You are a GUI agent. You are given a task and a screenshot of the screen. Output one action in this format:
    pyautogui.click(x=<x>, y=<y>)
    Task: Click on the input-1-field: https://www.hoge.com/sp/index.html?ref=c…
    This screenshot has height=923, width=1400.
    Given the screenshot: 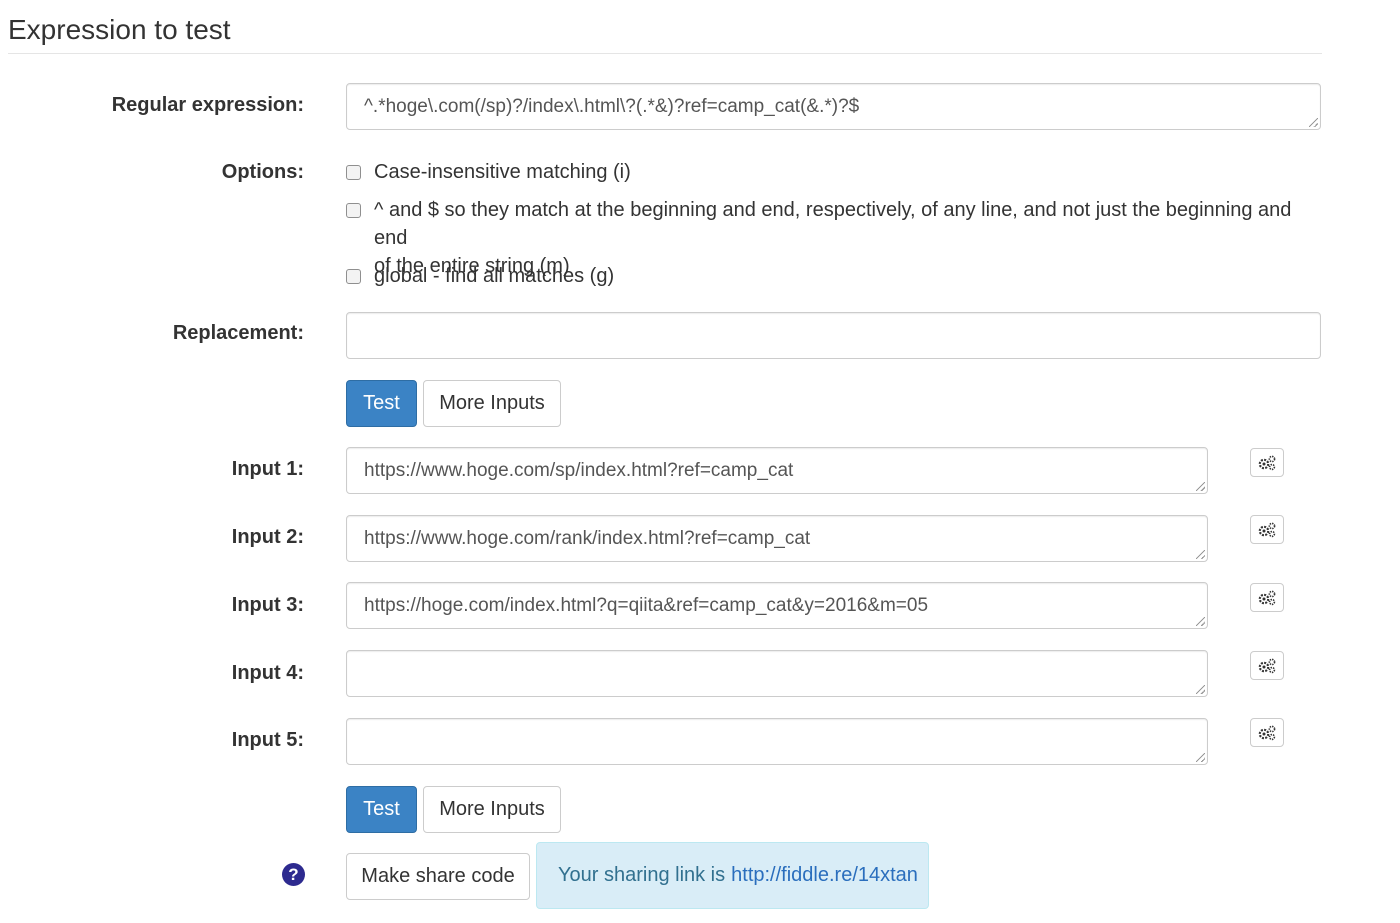 What is the action you would take?
    pyautogui.click(x=777, y=470)
    